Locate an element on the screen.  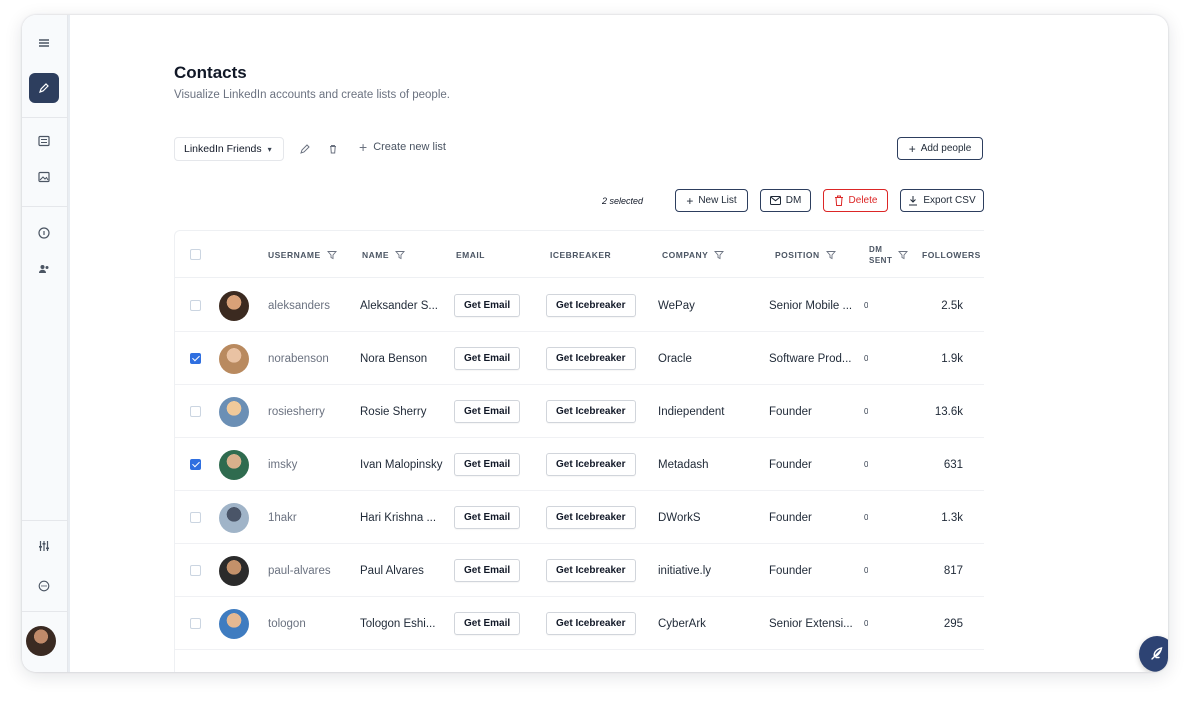
create-list-button: + Create new list is located at coordinates (402, 147).